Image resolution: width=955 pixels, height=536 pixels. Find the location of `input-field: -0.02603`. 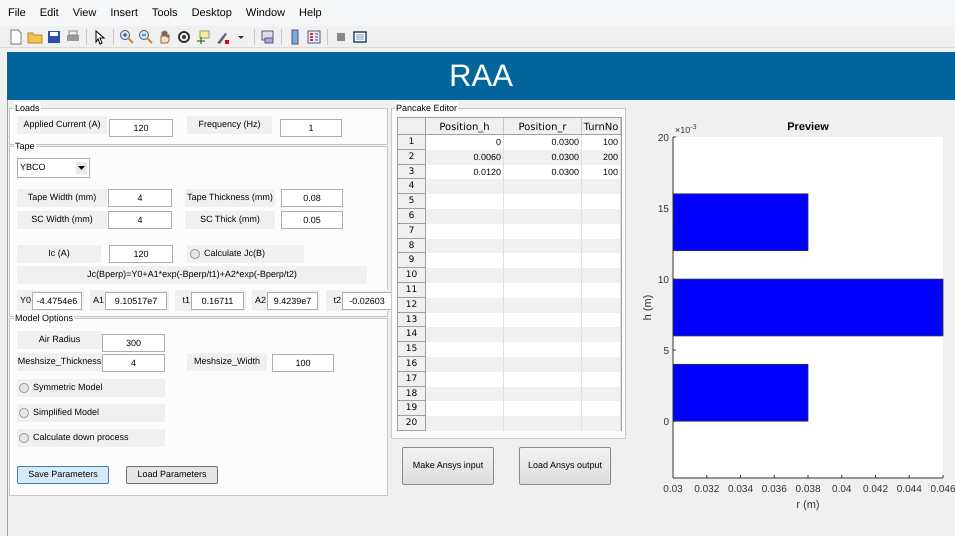

input-field: -0.02603 is located at coordinates (367, 301).